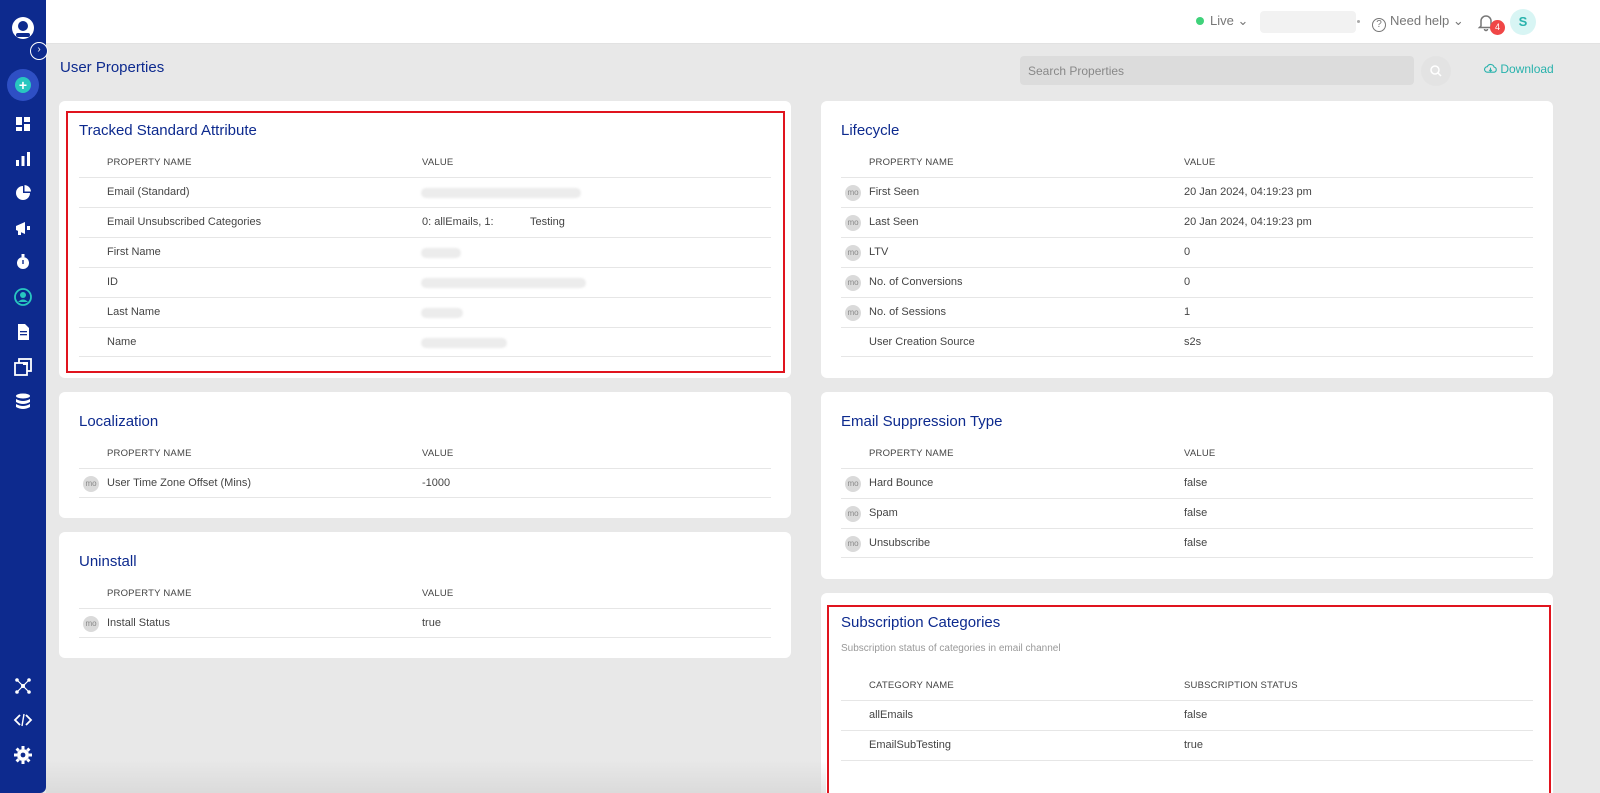 The height and width of the screenshot is (793, 1600). I want to click on integrations-icon, so click(23, 686).